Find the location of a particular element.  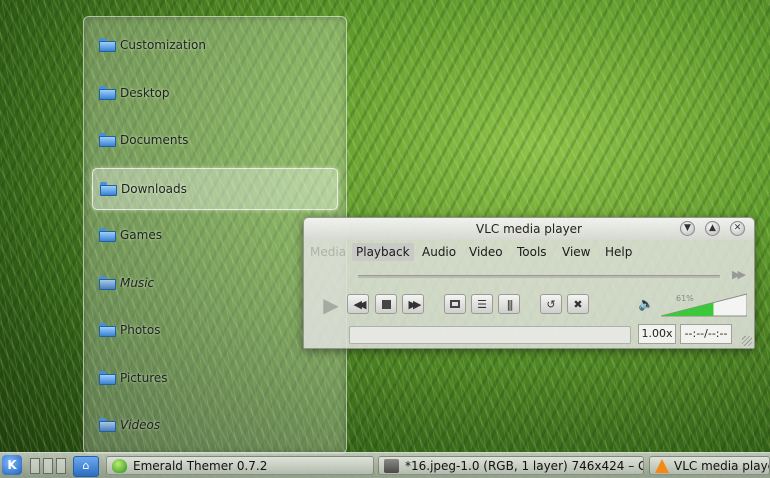

maximize-button: ▲ is located at coordinates (712, 228).